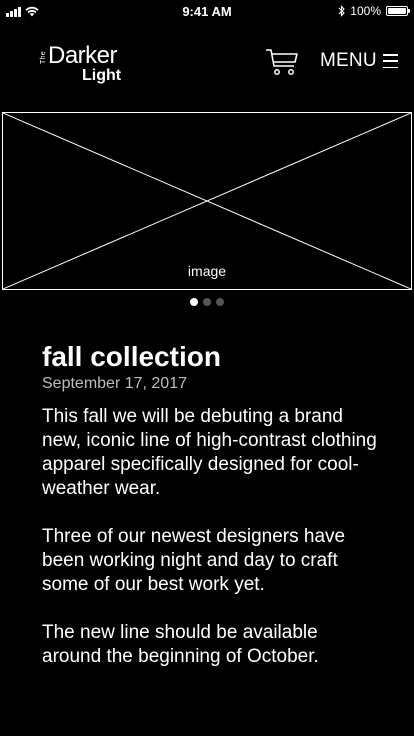 The height and width of the screenshot is (736, 414). What do you see at coordinates (207, 64) in the screenshot?
I see `header: The Darker Light MENU` at bounding box center [207, 64].